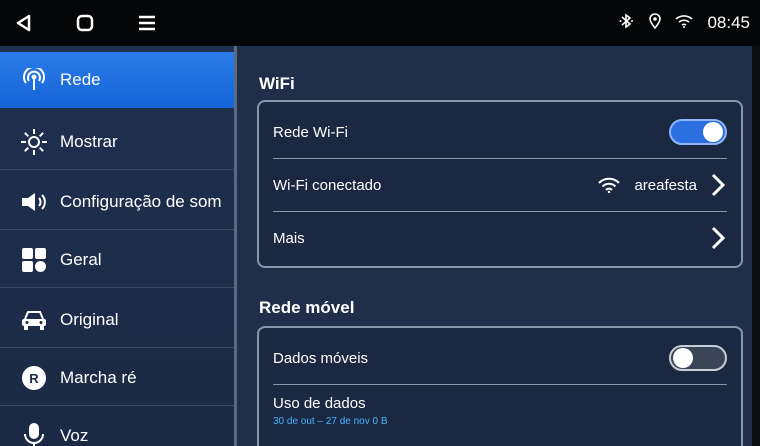 This screenshot has width=760, height=446. Describe the element at coordinates (321, 358) in the screenshot. I see `mobile-data-label: Dados móveis` at that location.